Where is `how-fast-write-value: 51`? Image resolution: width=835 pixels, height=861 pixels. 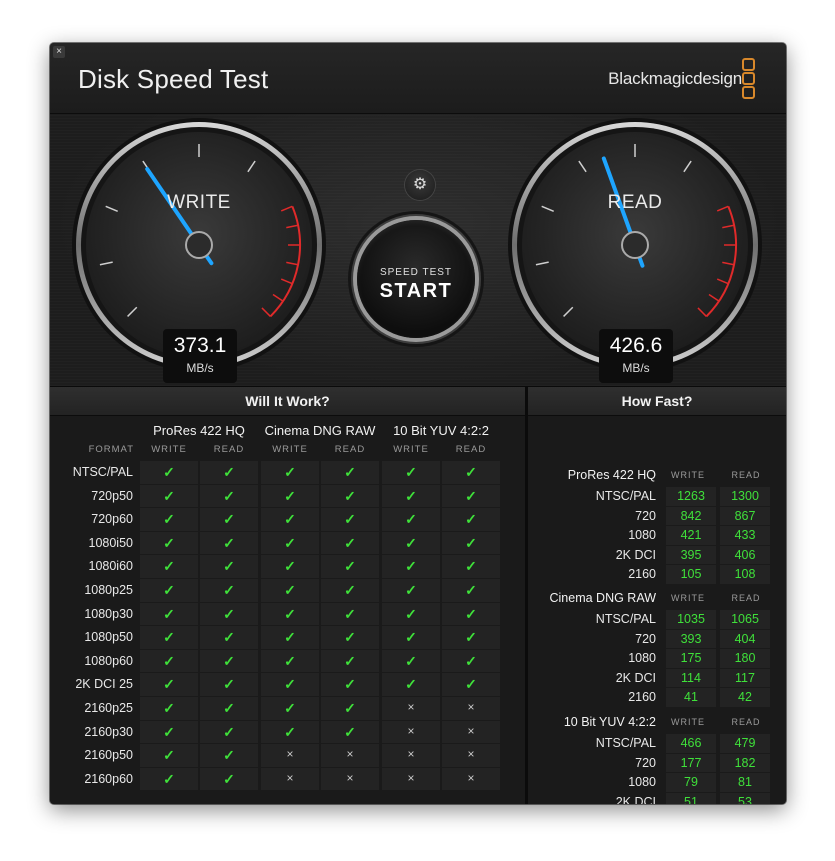 how-fast-write-value: 51 is located at coordinates (691, 799).